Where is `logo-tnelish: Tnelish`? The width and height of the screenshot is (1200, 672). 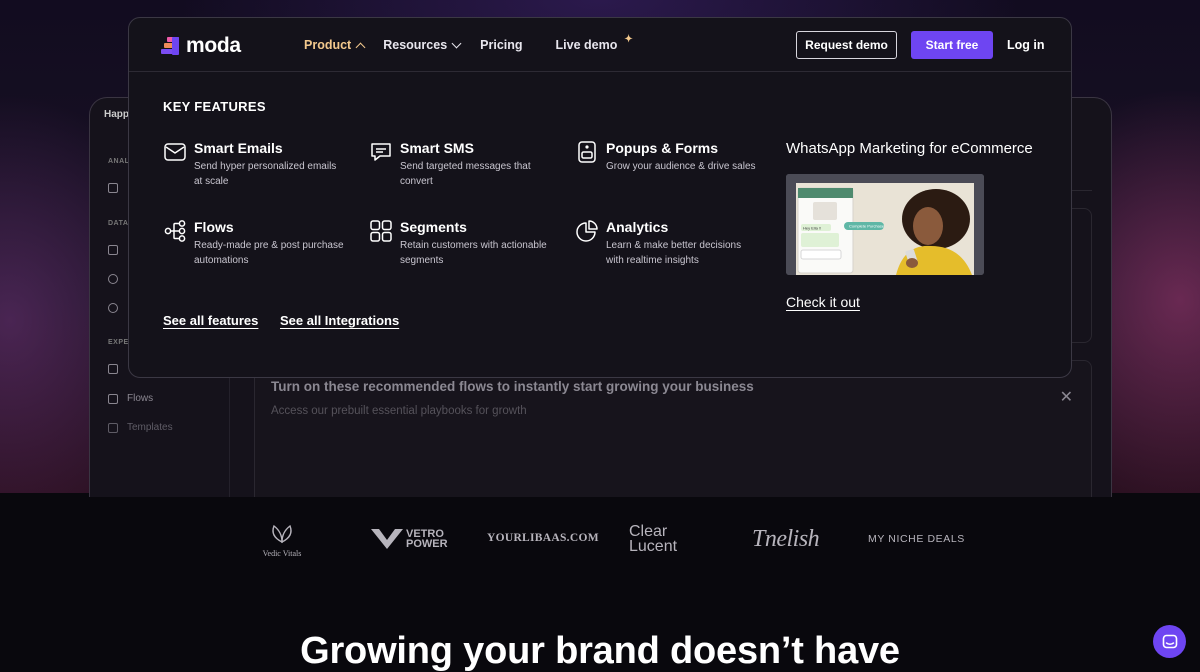
logo-tnelish: Tnelish is located at coordinates (786, 539).